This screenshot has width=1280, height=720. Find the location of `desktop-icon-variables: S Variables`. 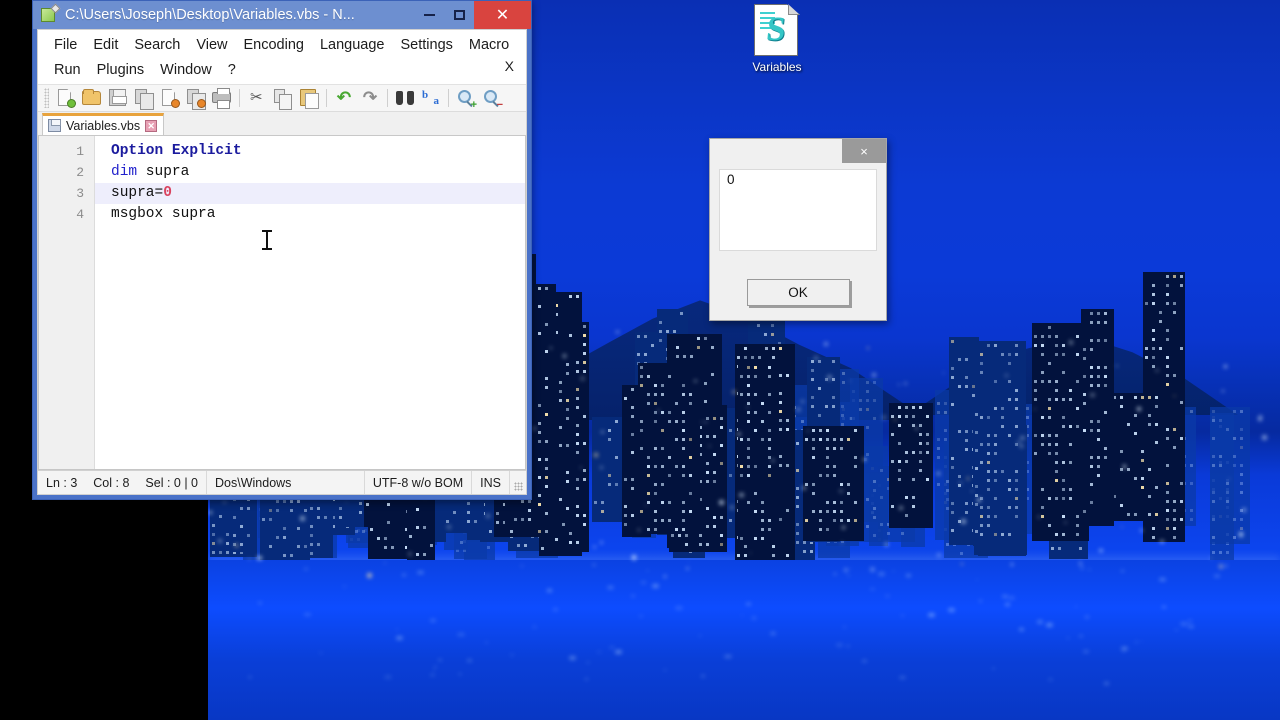

desktop-icon-variables: S Variables is located at coordinates (777, 47).